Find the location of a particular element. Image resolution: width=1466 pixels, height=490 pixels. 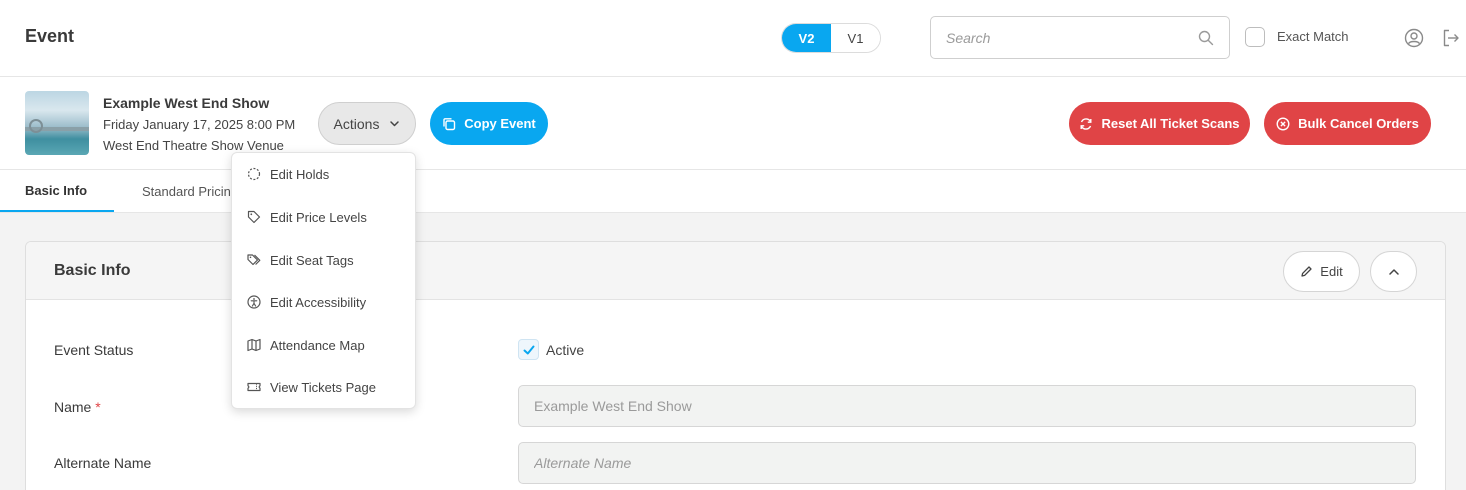

menu-item-edit-accessibility: Edit Accessibility is located at coordinates (323, 302).